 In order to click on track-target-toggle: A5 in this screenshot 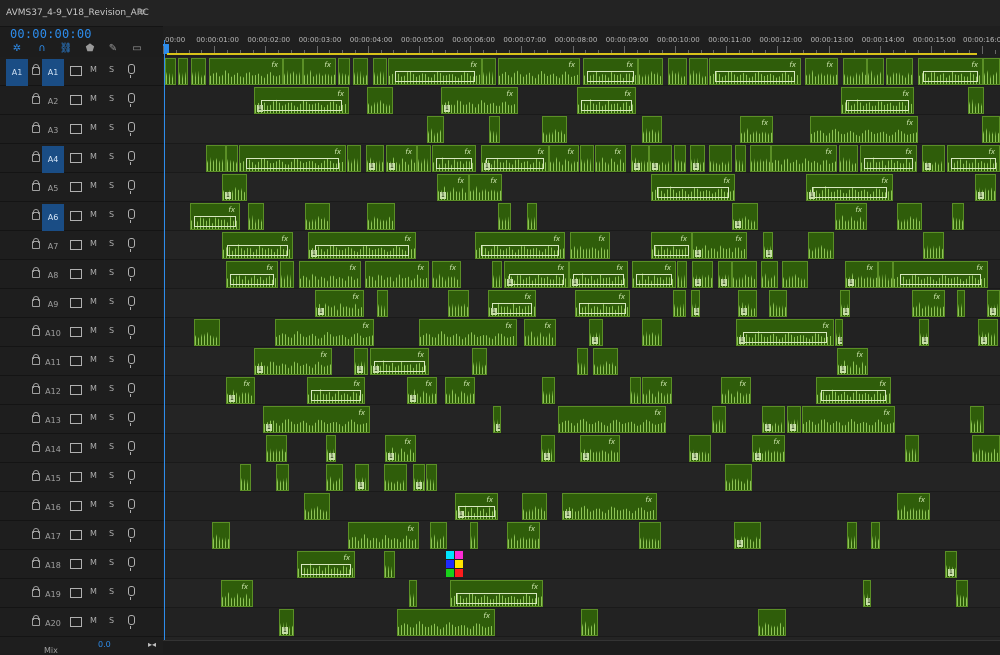, I will do `click(53, 188)`.